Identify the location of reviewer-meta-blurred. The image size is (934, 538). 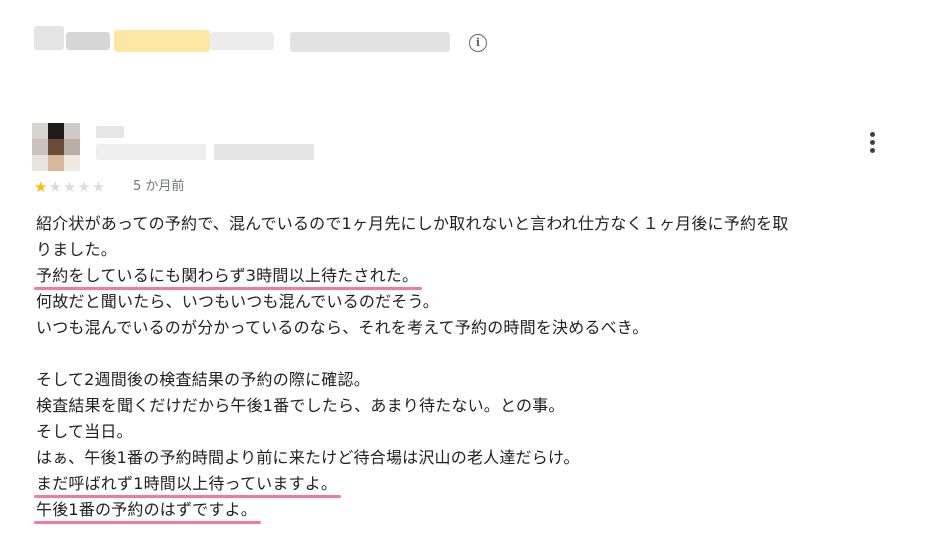
(151, 152).